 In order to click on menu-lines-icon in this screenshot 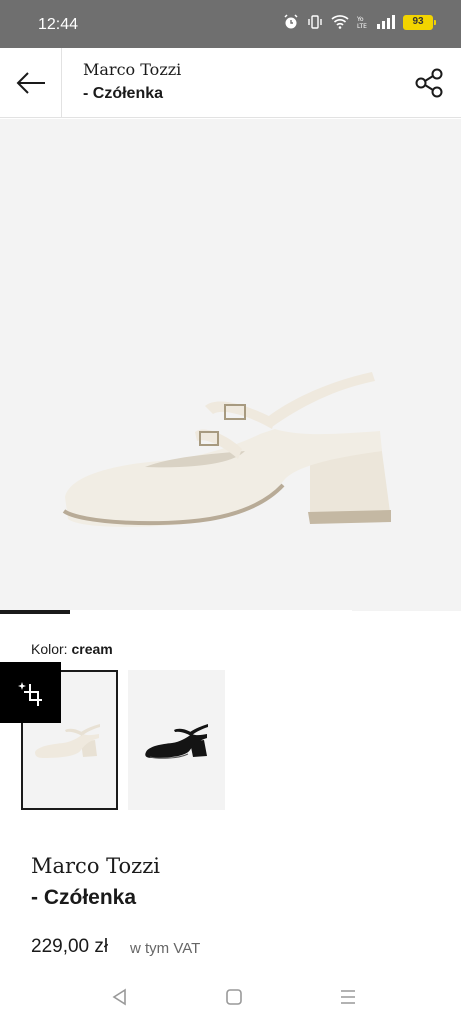, I will do `click(348, 997)`.